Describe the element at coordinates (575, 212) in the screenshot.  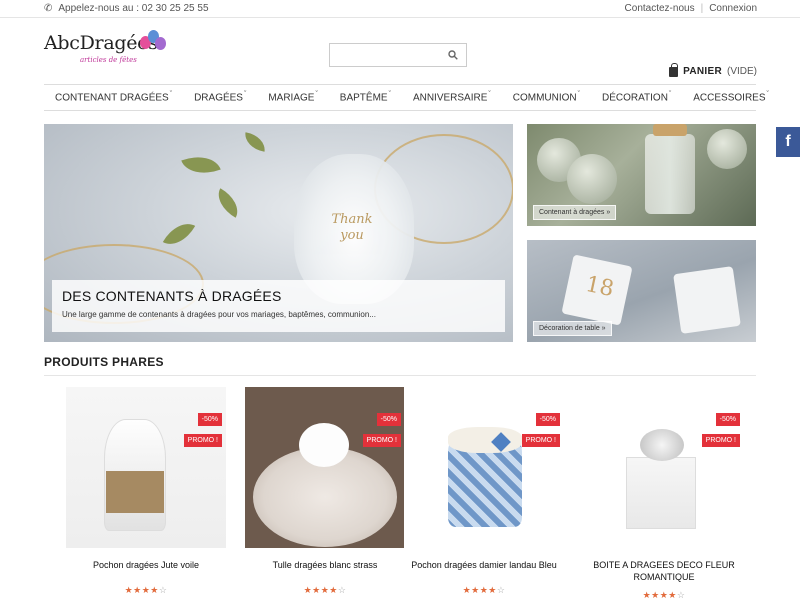
I see `side-banner-label: Contenant à dragées »` at that location.